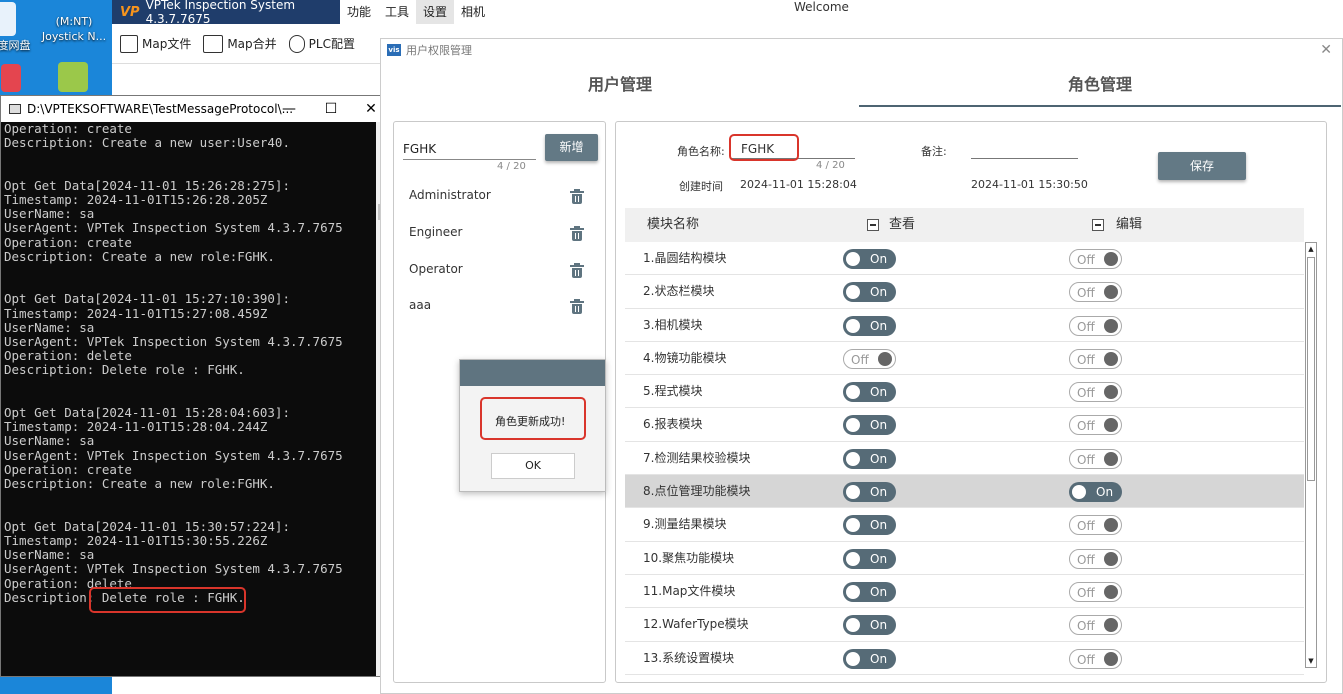  I want to click on tab-user-management: 用户管理, so click(620, 84).